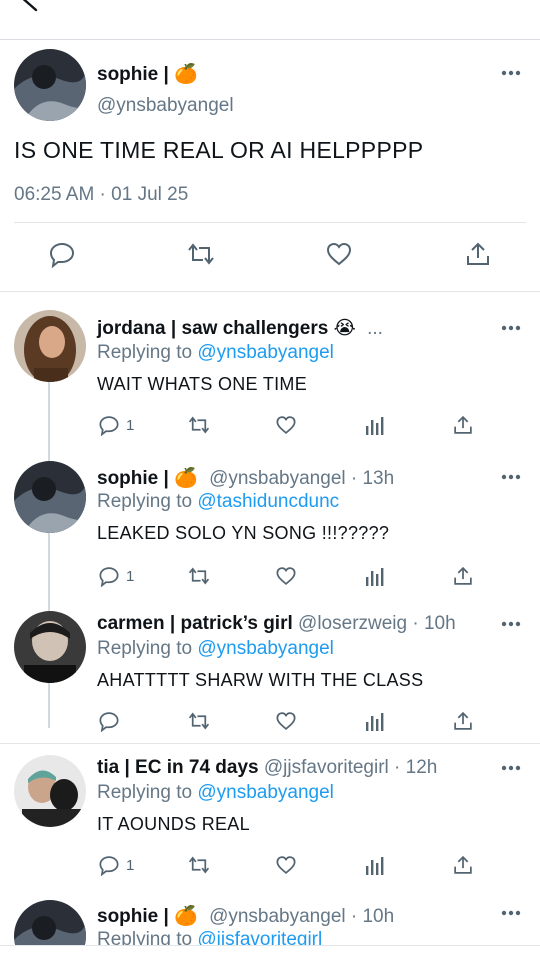 This screenshot has height=960, width=540. Describe the element at coordinates (212, 328) in the screenshot. I see `author-name: jordana | saw challengers` at that location.